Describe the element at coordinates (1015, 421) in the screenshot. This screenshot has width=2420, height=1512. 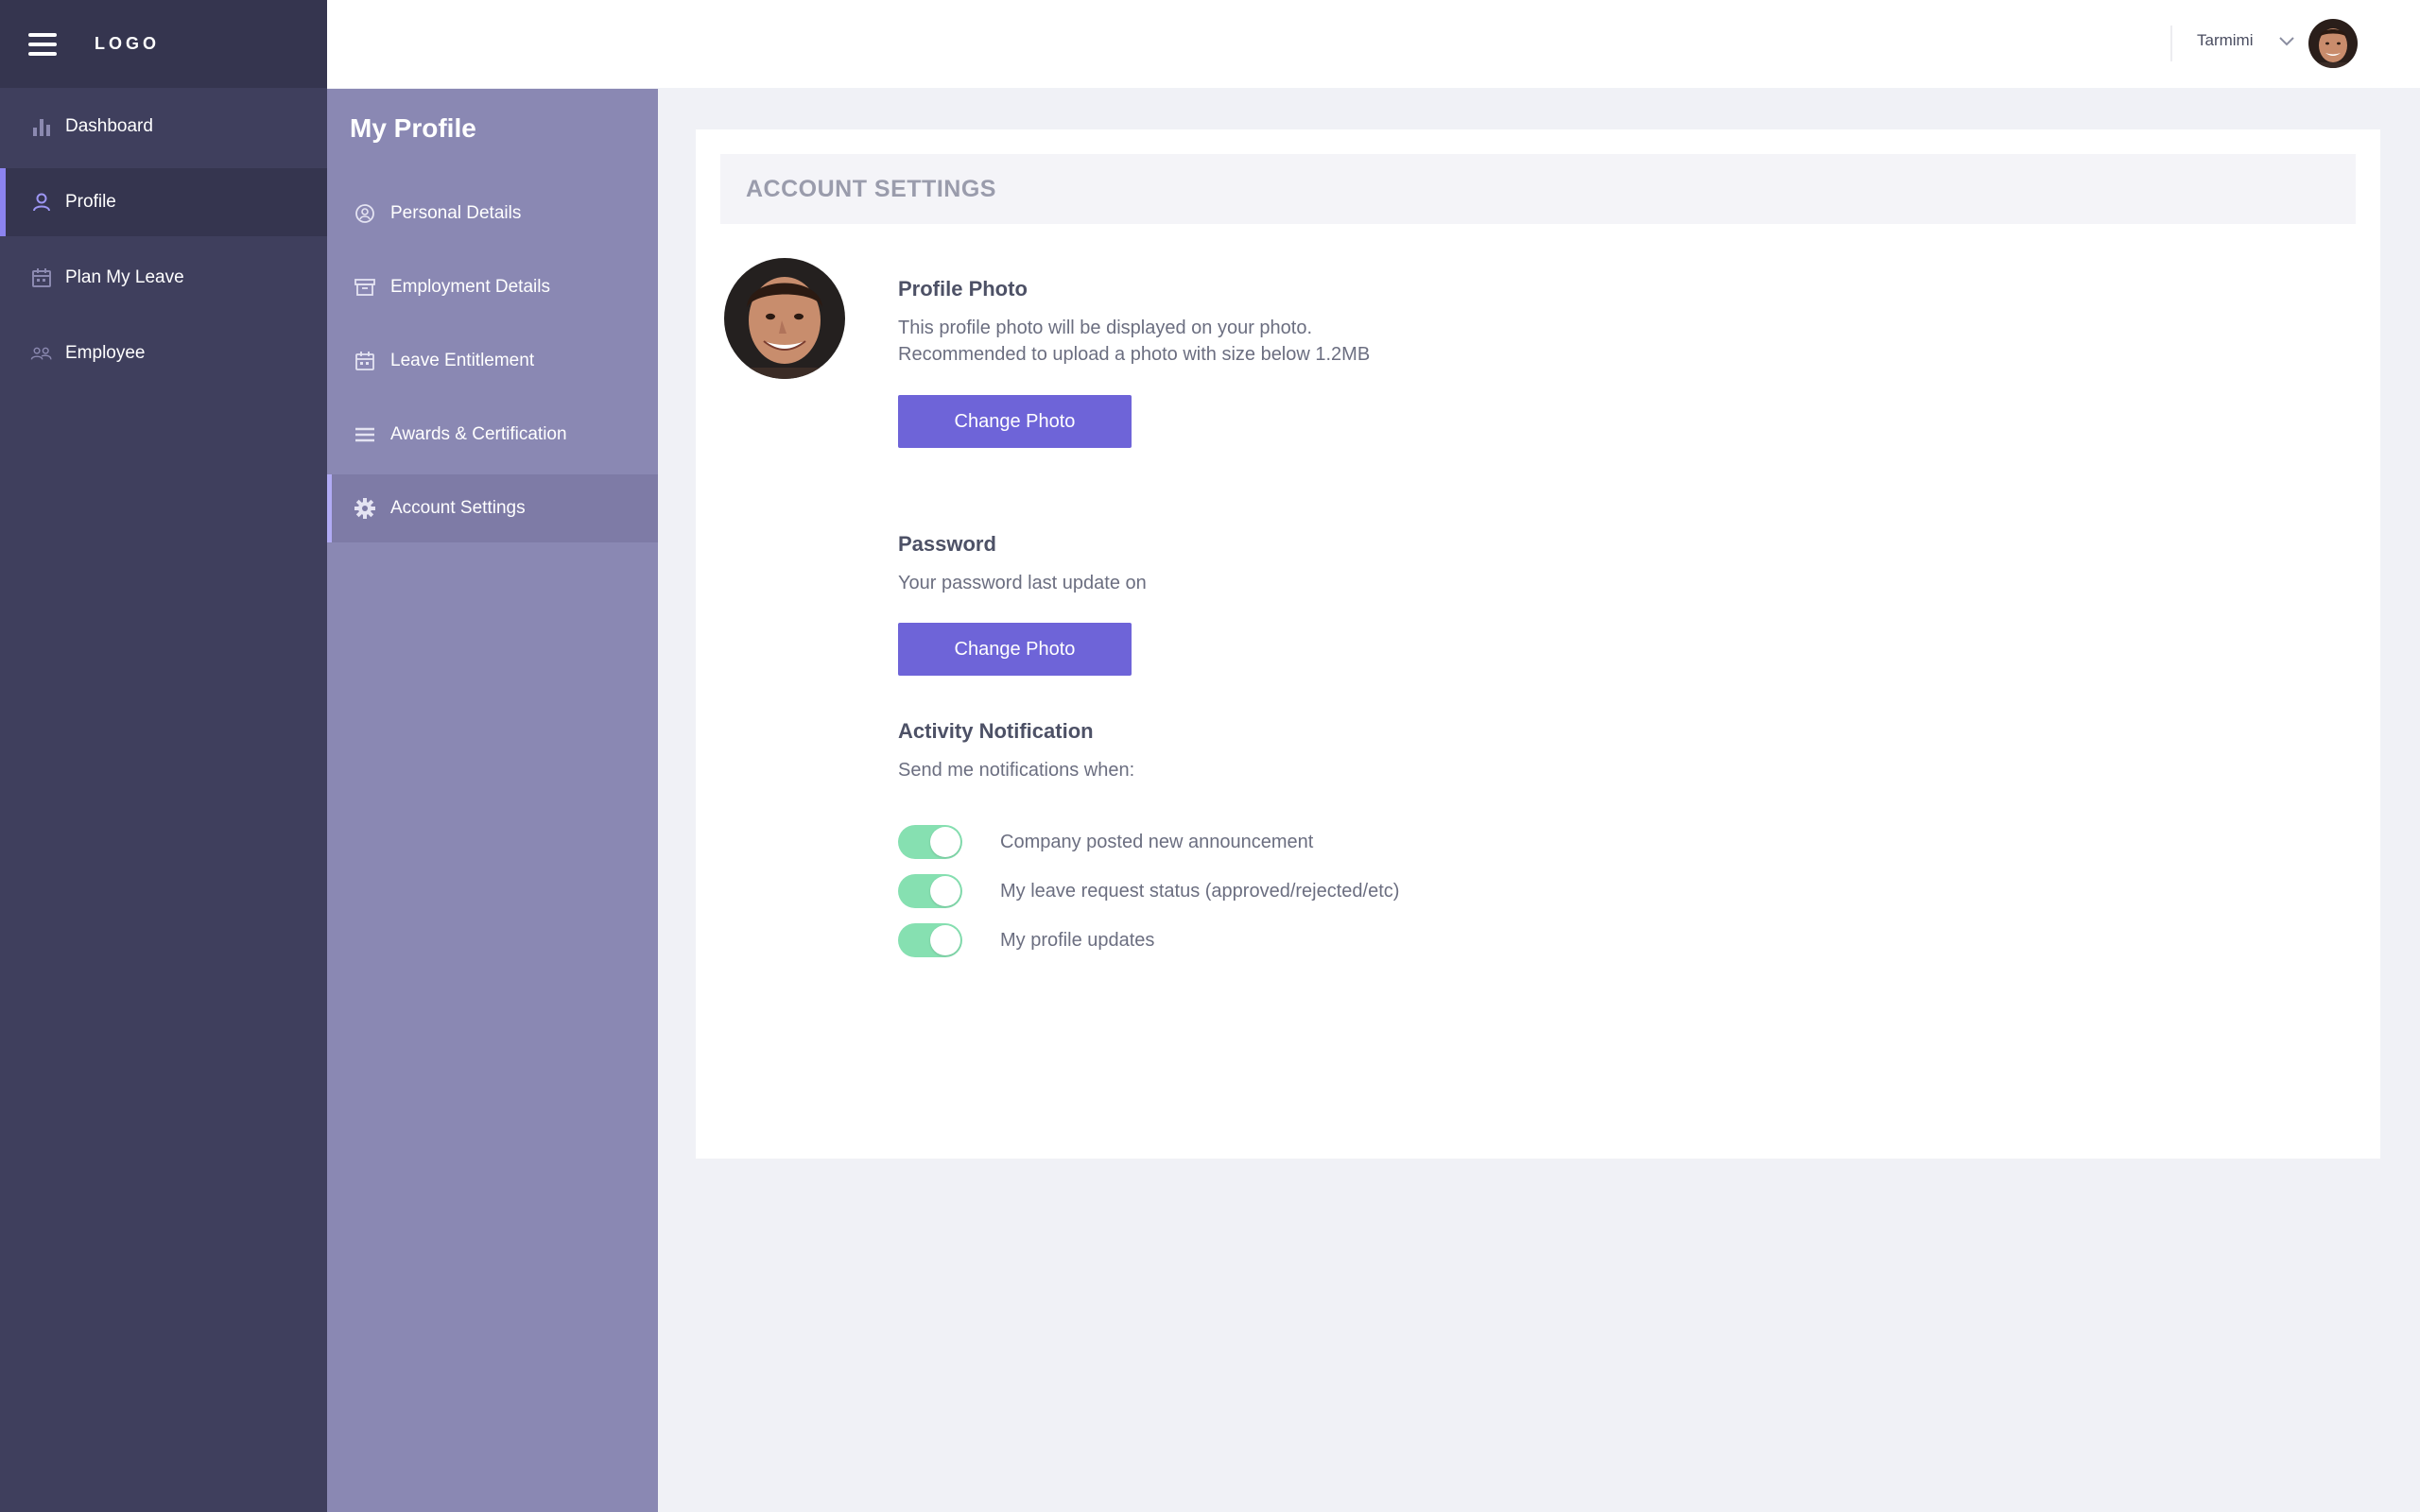
I see `change-photo-button: Change Photo` at that location.